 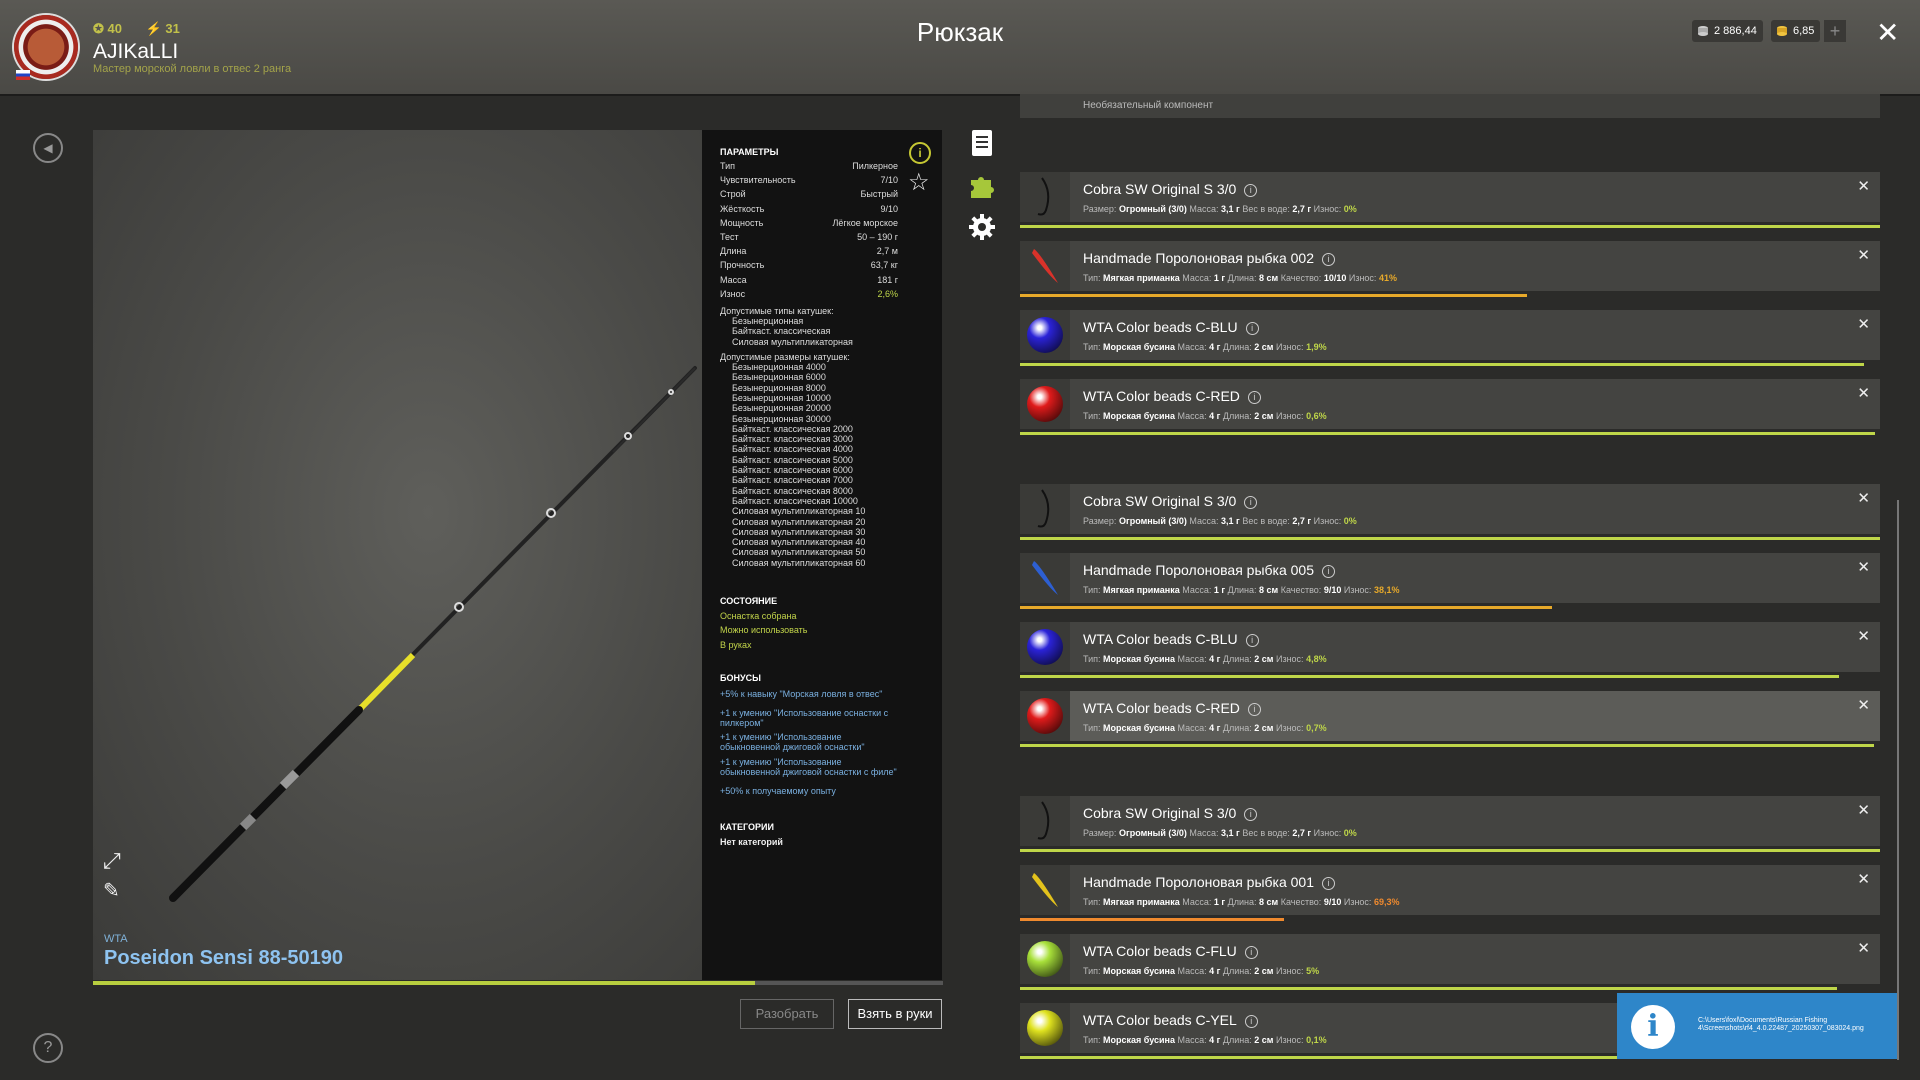 What do you see at coordinates (982, 185) in the screenshot?
I see `puzzle-components-icon` at bounding box center [982, 185].